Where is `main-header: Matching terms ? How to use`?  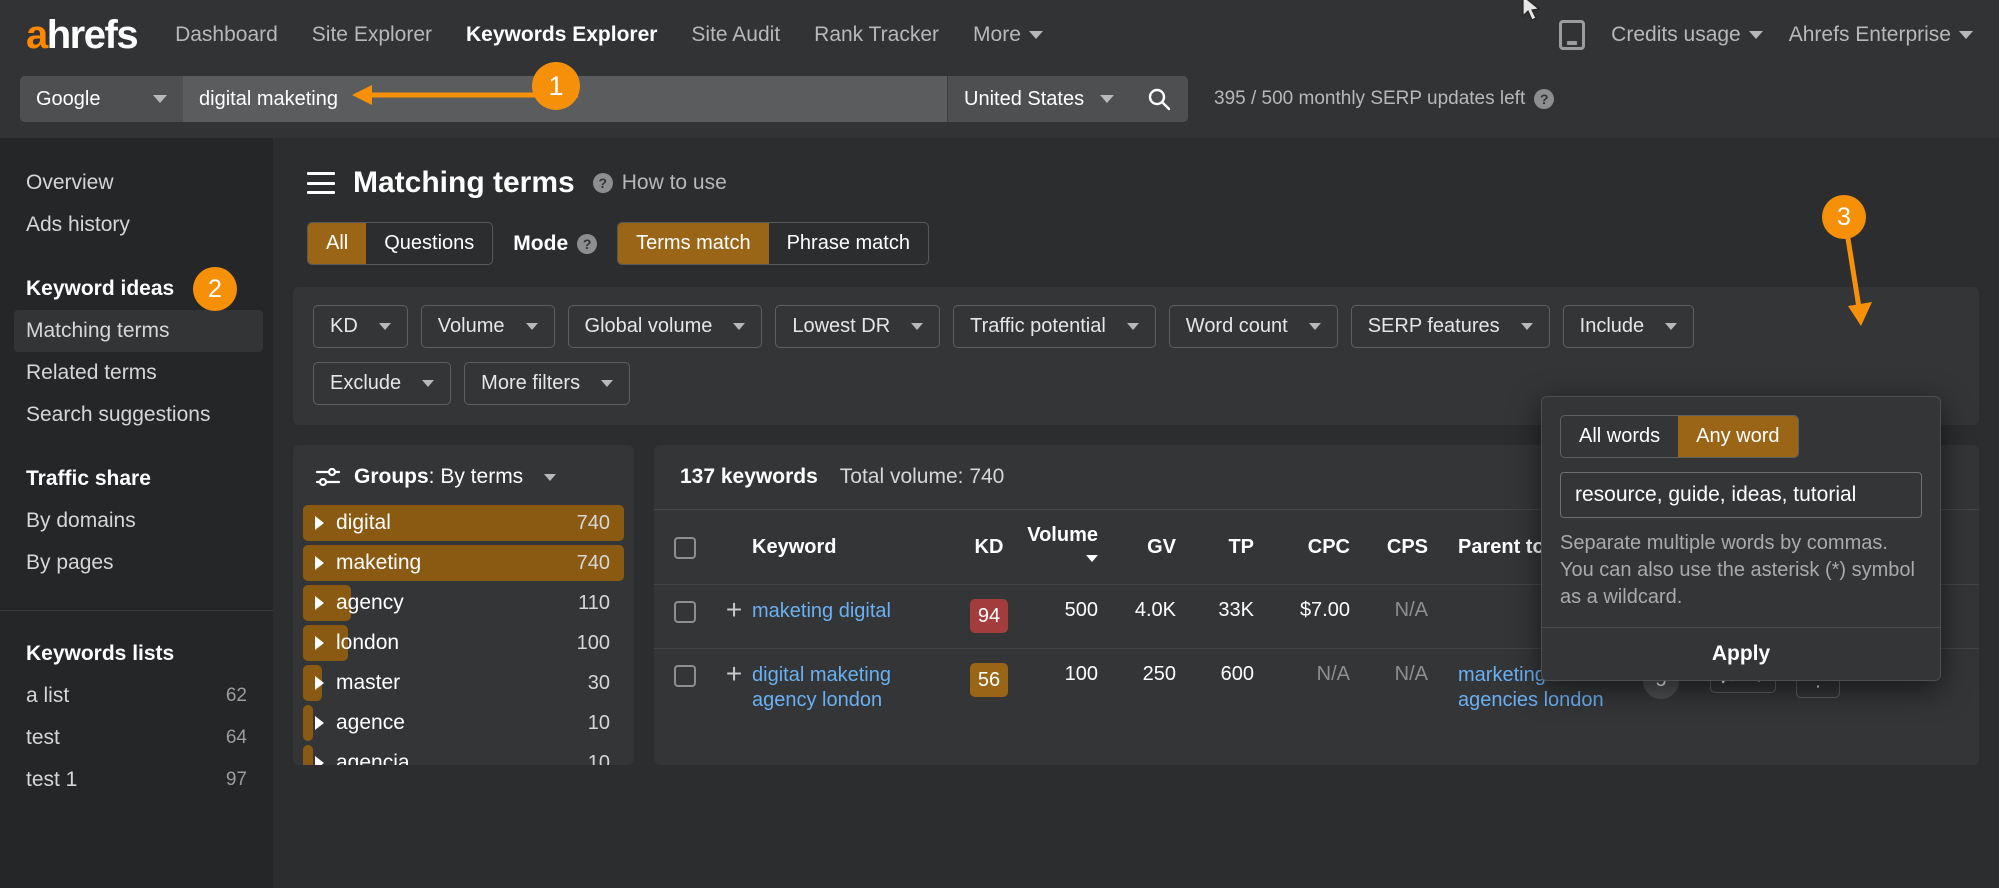 main-header: Matching terms ? How to use is located at coordinates (1136, 169).